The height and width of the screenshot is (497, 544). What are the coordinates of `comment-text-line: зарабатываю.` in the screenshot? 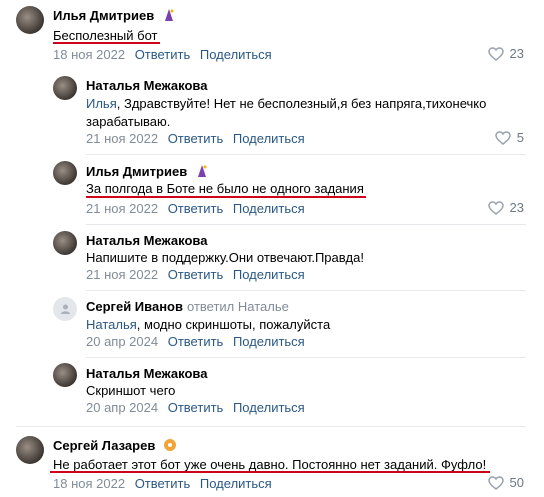 It's located at (128, 121).